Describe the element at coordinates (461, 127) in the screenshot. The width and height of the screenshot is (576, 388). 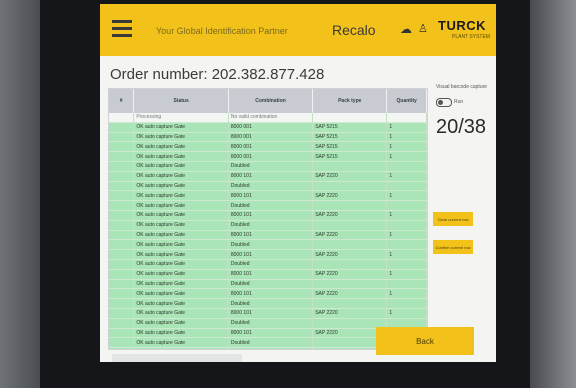
I see `progress-counter: 20/38` at that location.